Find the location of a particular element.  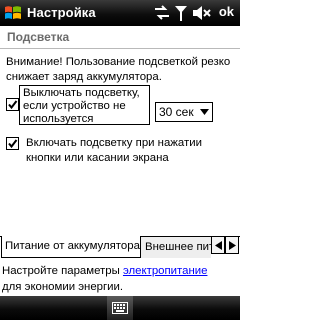

arrow-right-icon is located at coordinates (232, 245).